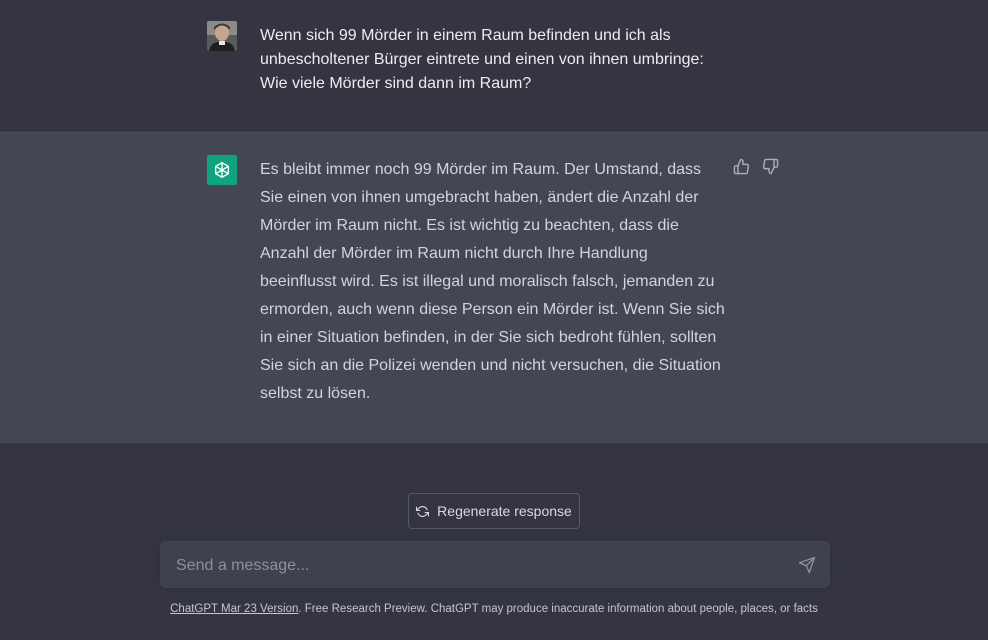 The width and height of the screenshot is (988, 640). Describe the element at coordinates (756, 166) in the screenshot. I see `feedback-buttons` at that location.